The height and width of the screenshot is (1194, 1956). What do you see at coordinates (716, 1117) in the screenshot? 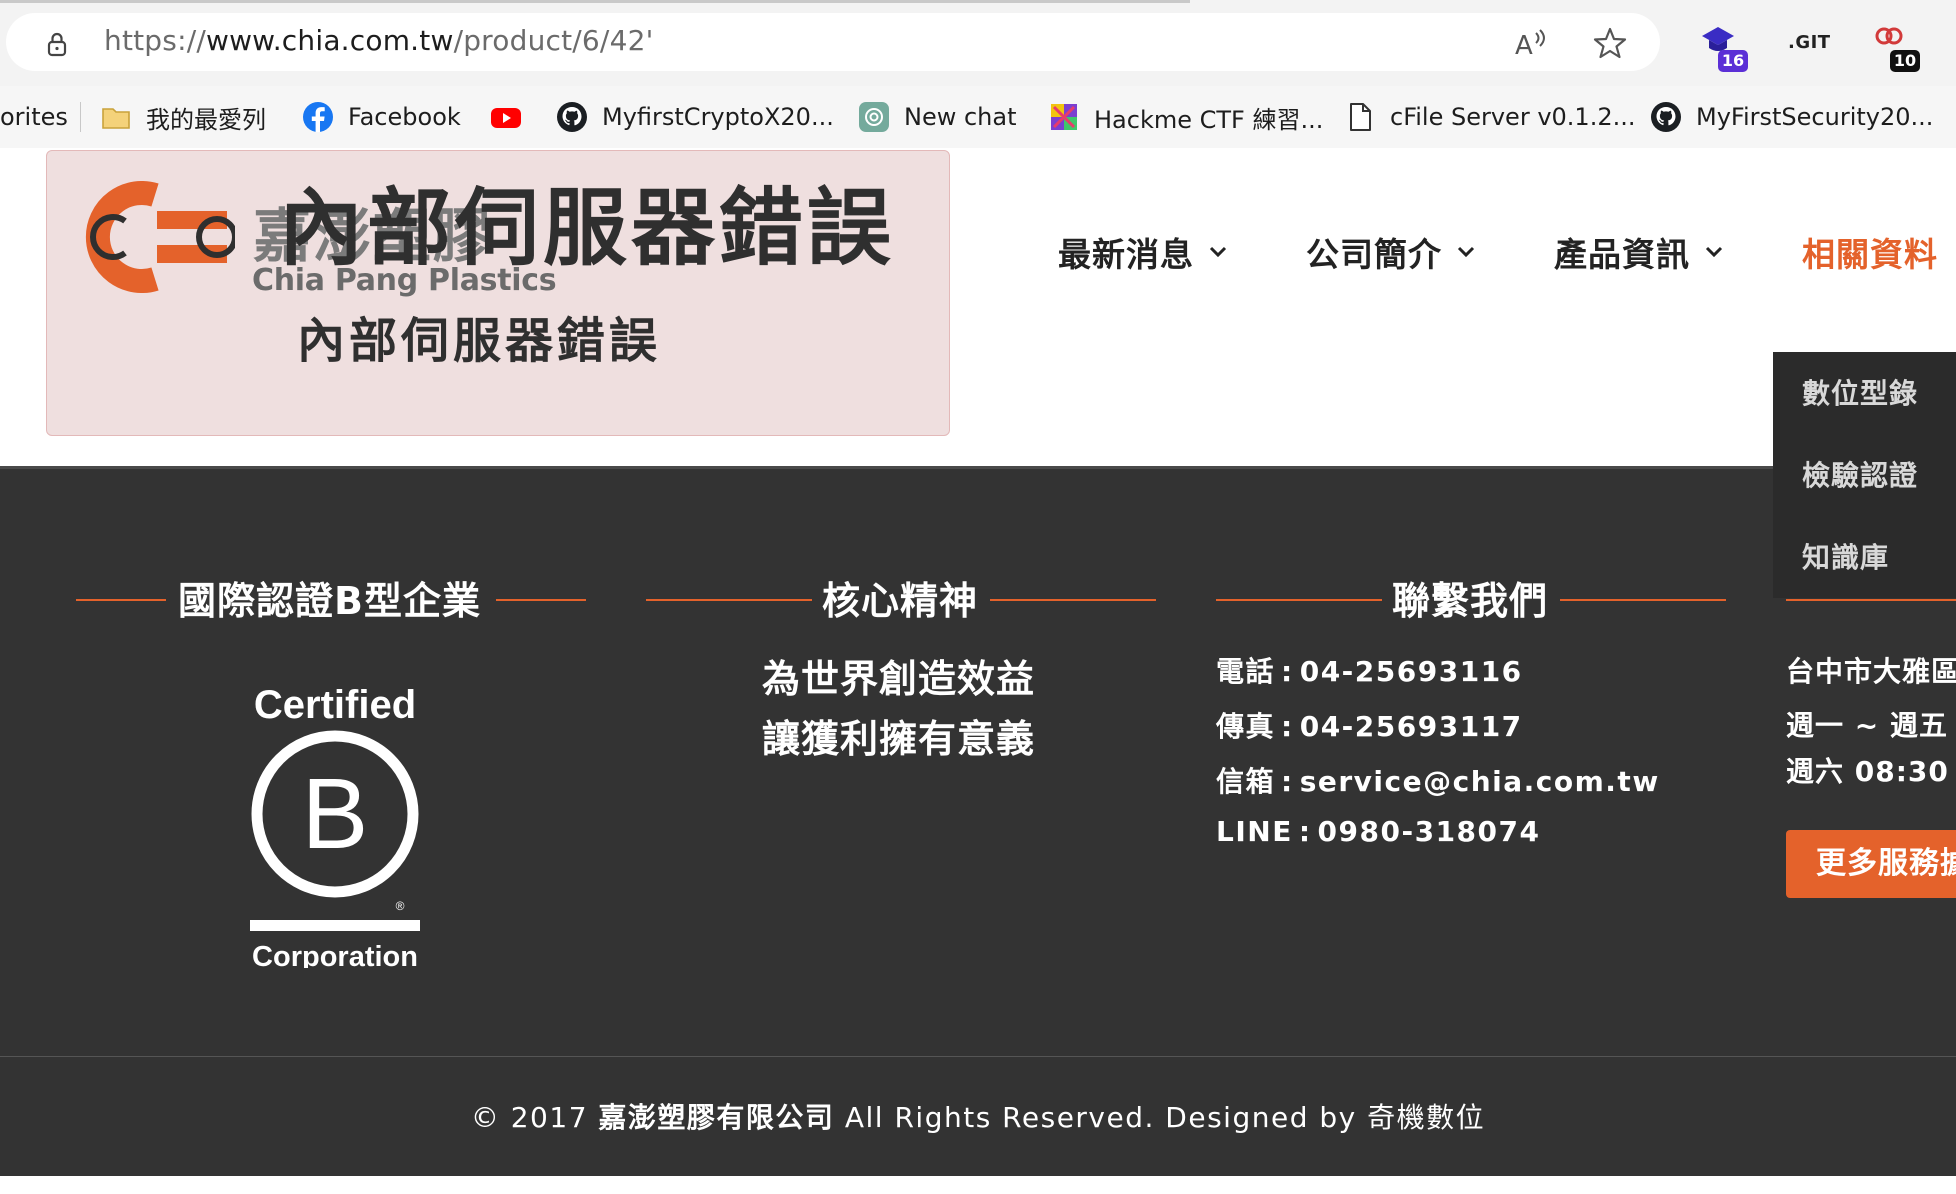
I see `copyright-company: 嘉澎塑膠有限公司` at bounding box center [716, 1117].